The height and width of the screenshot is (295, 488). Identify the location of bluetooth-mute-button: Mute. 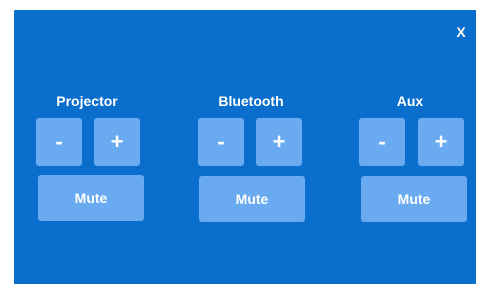
(252, 199).